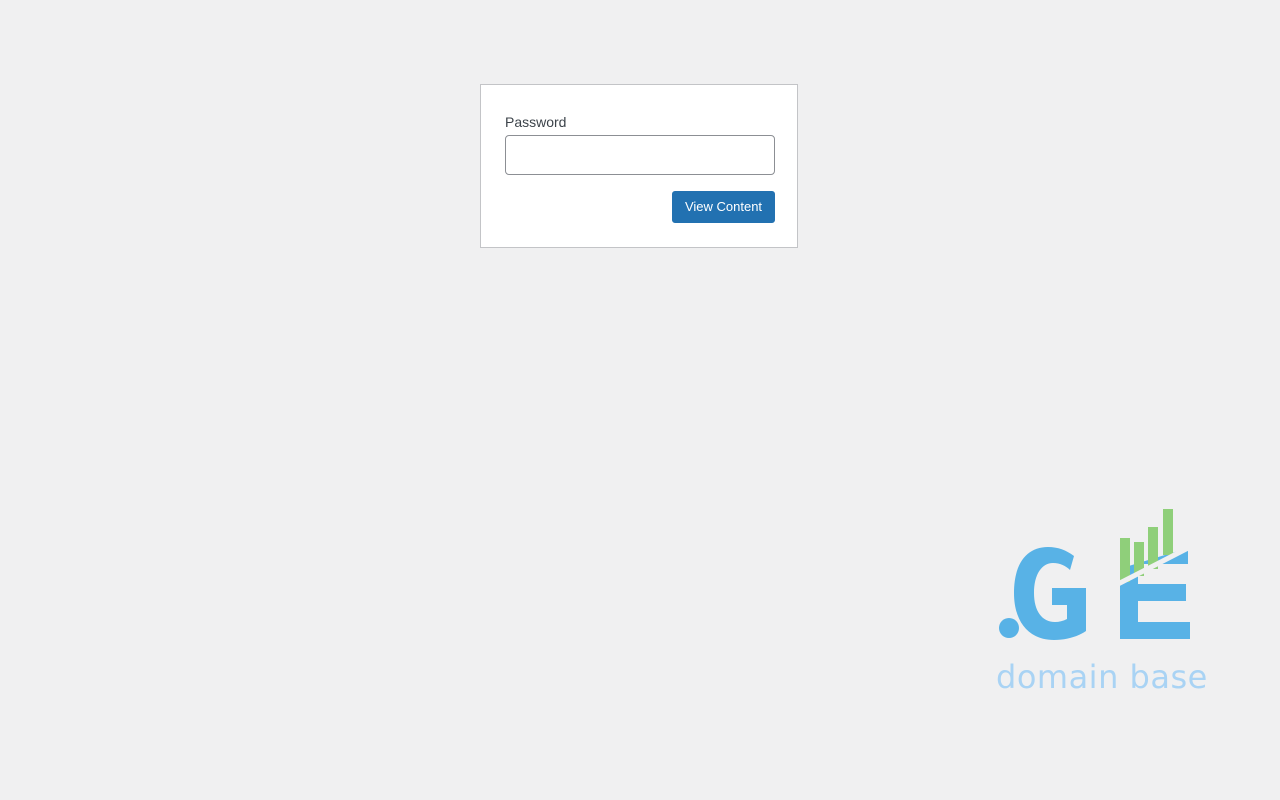 This screenshot has height=800, width=1280. Describe the element at coordinates (1102, 677) in the screenshot. I see `brand-tagline: domain base` at that location.